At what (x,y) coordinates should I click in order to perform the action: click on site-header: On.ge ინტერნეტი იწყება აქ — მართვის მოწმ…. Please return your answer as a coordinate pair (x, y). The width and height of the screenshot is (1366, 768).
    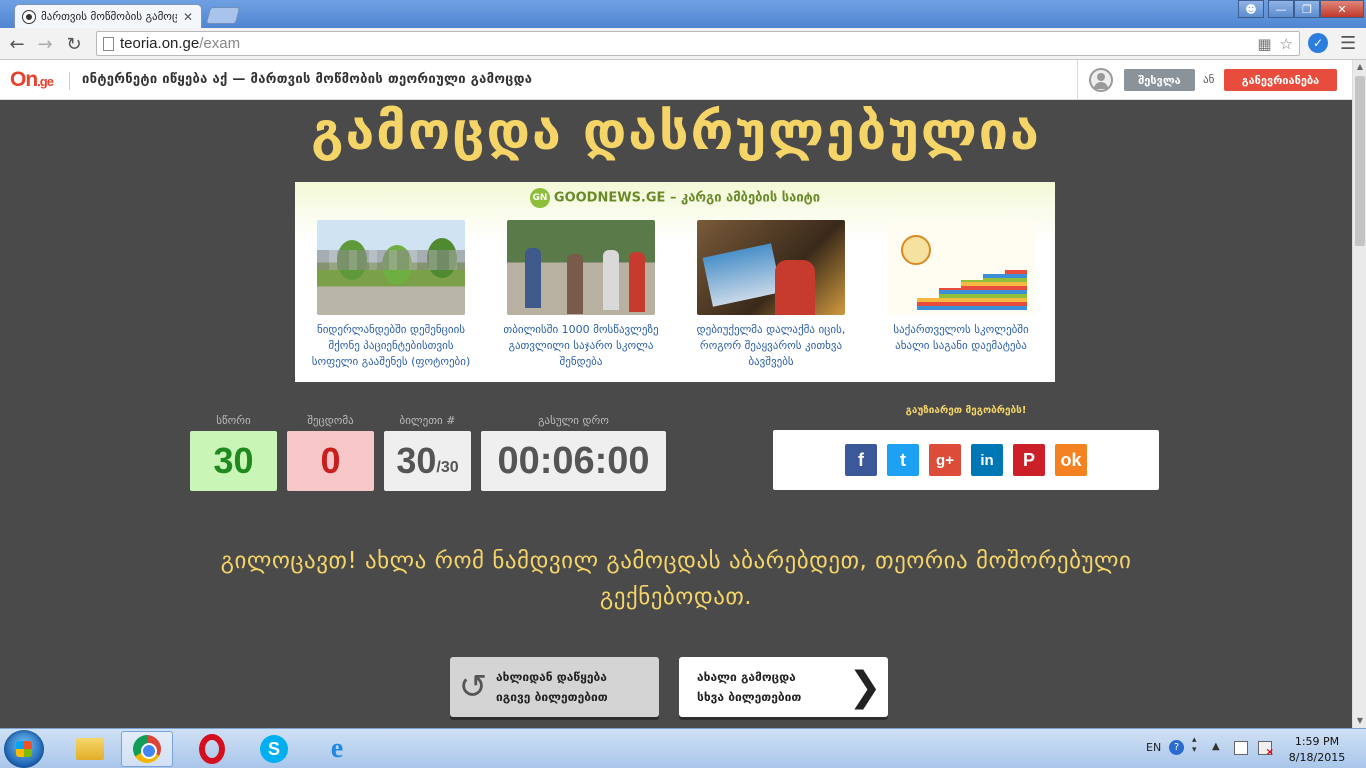
    Looking at the image, I should click on (676, 80).